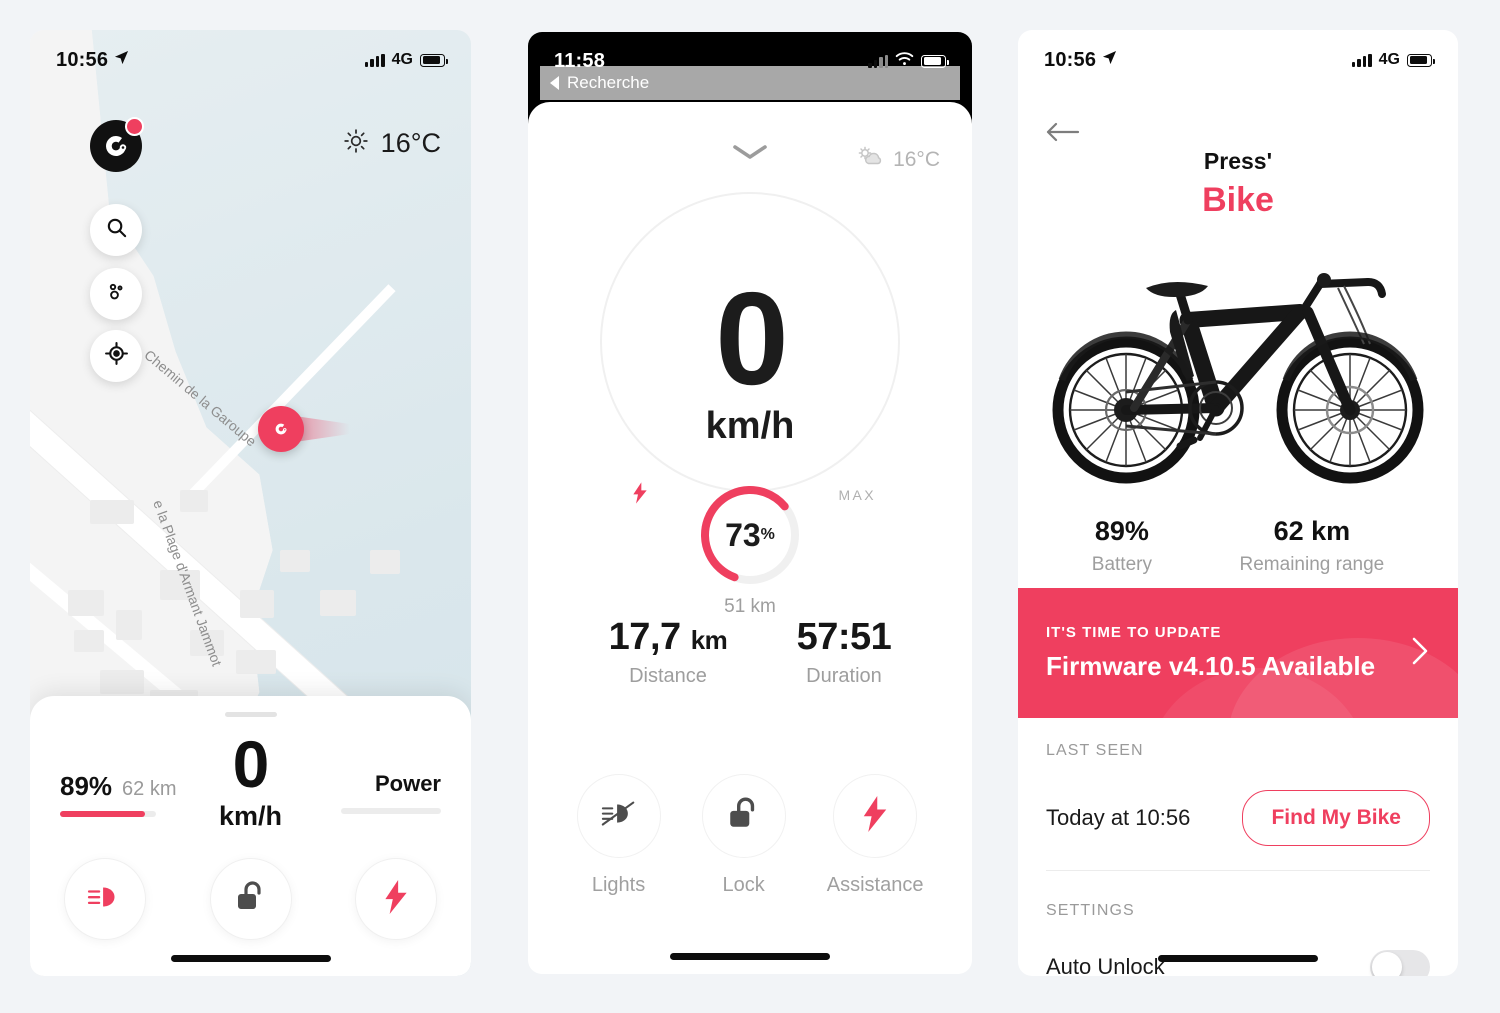 This screenshot has width=1500, height=1013. I want to click on firmware-kicker: IT'S TIME TO UPDATE, so click(1134, 632).